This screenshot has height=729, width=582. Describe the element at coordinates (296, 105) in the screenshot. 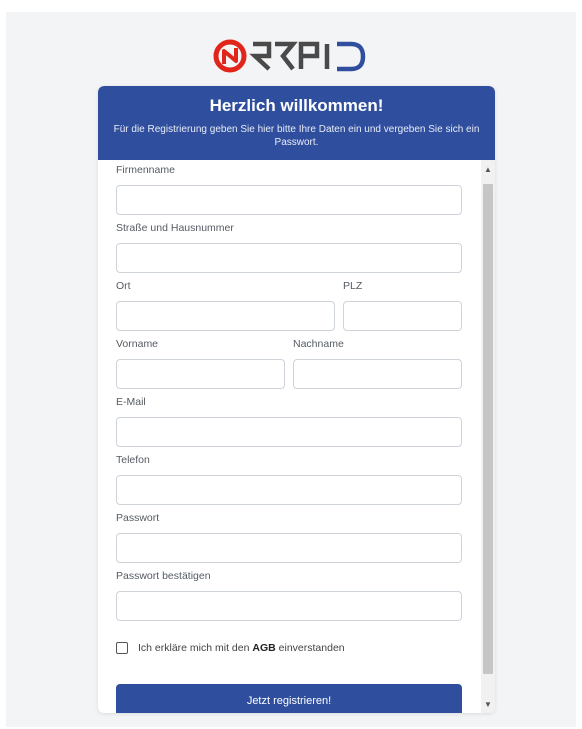

I see `card-title: Herzlich willkommen!` at that location.